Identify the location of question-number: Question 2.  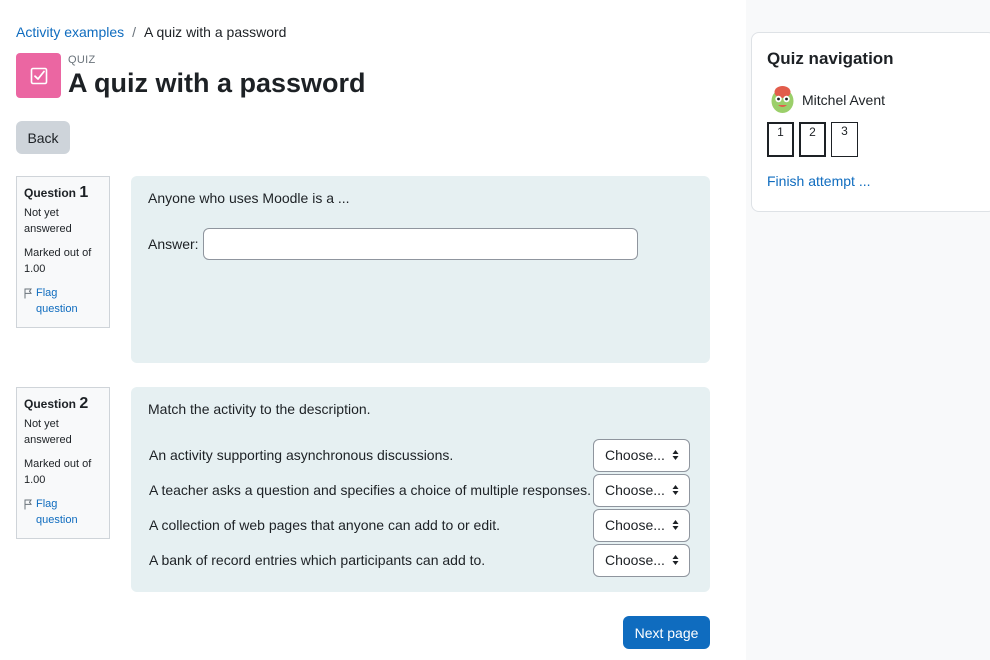
(63, 404).